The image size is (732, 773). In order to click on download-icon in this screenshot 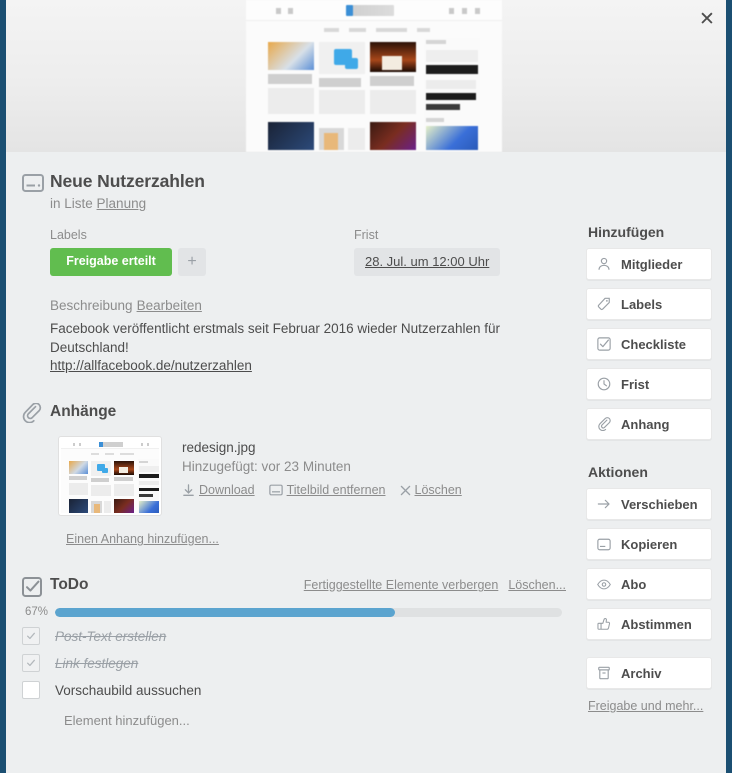, I will do `click(188, 490)`.